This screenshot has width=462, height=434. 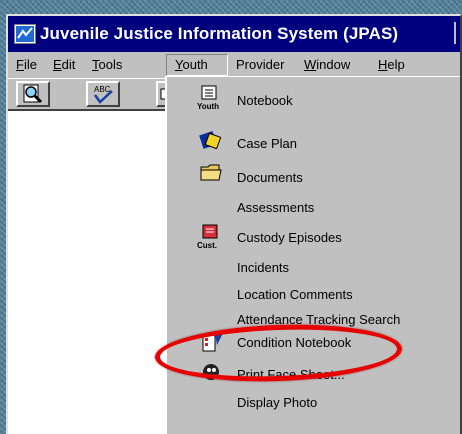 I want to click on menu-file: File, so click(x=26, y=64).